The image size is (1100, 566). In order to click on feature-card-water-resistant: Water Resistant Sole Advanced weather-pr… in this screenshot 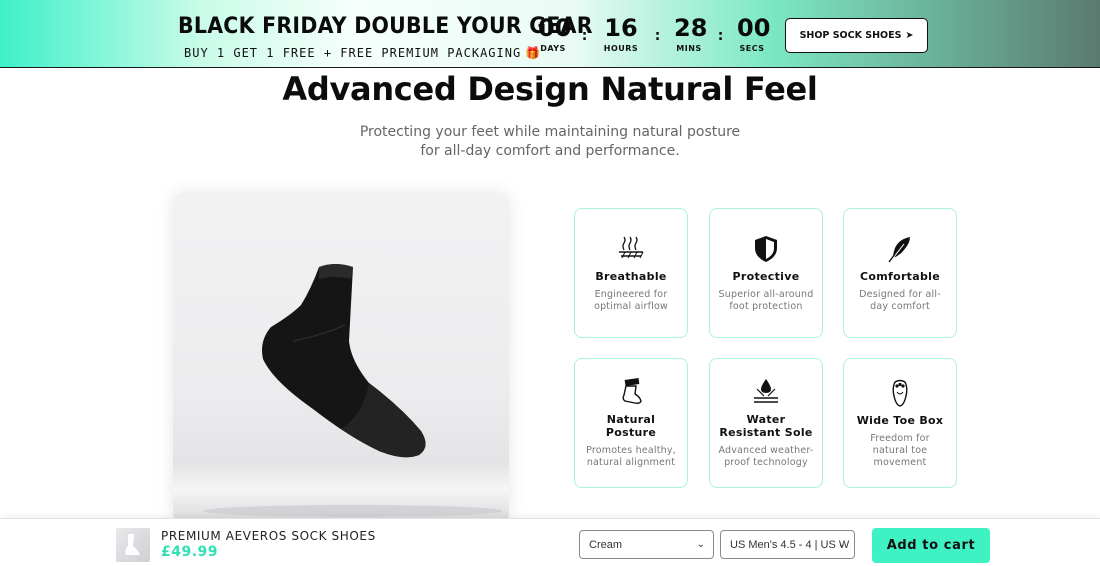, I will do `click(766, 423)`.